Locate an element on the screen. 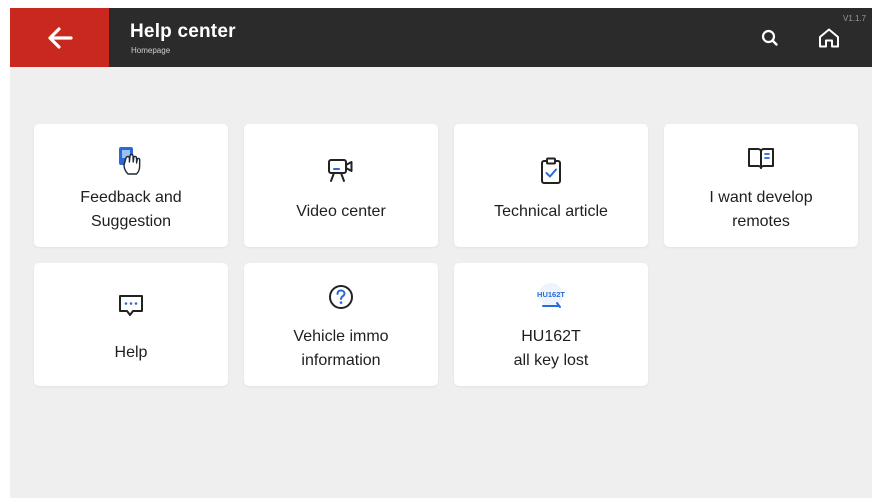  search-button is located at coordinates (770, 38).